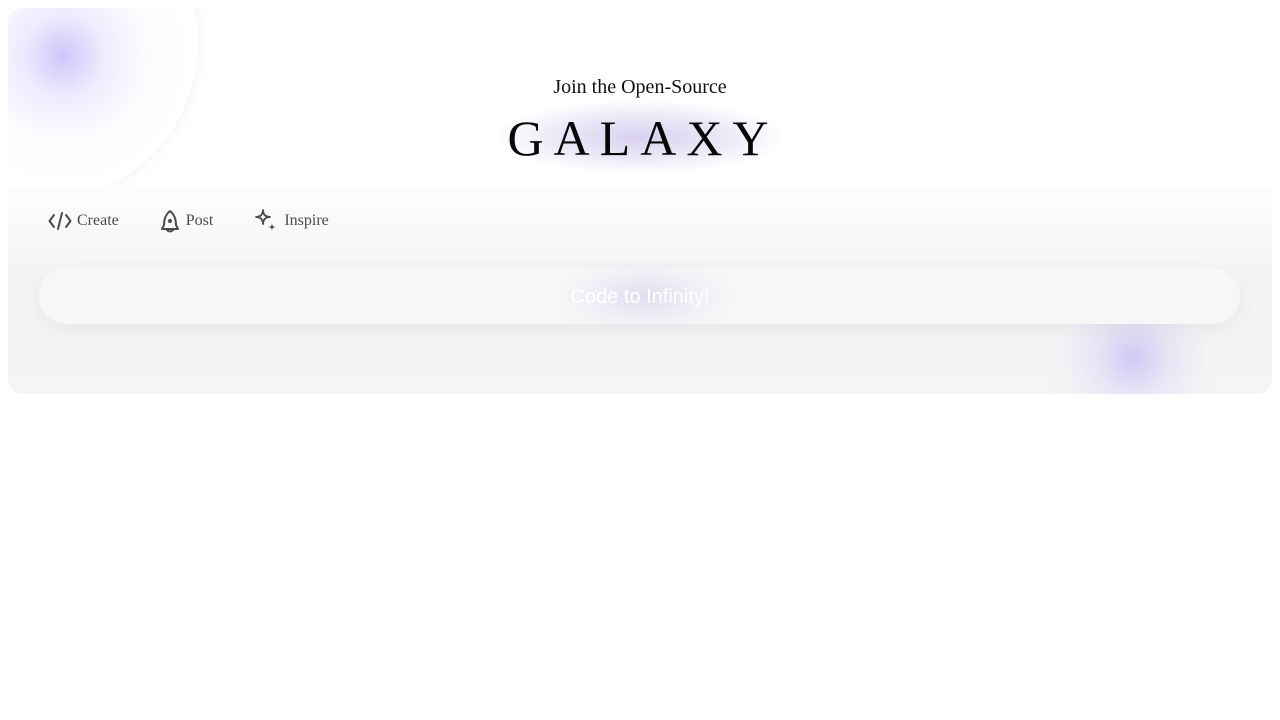 Image resolution: width=1280 pixels, height=720 pixels. What do you see at coordinates (98, 220) in the screenshot?
I see `nav-item-label: Create` at bounding box center [98, 220].